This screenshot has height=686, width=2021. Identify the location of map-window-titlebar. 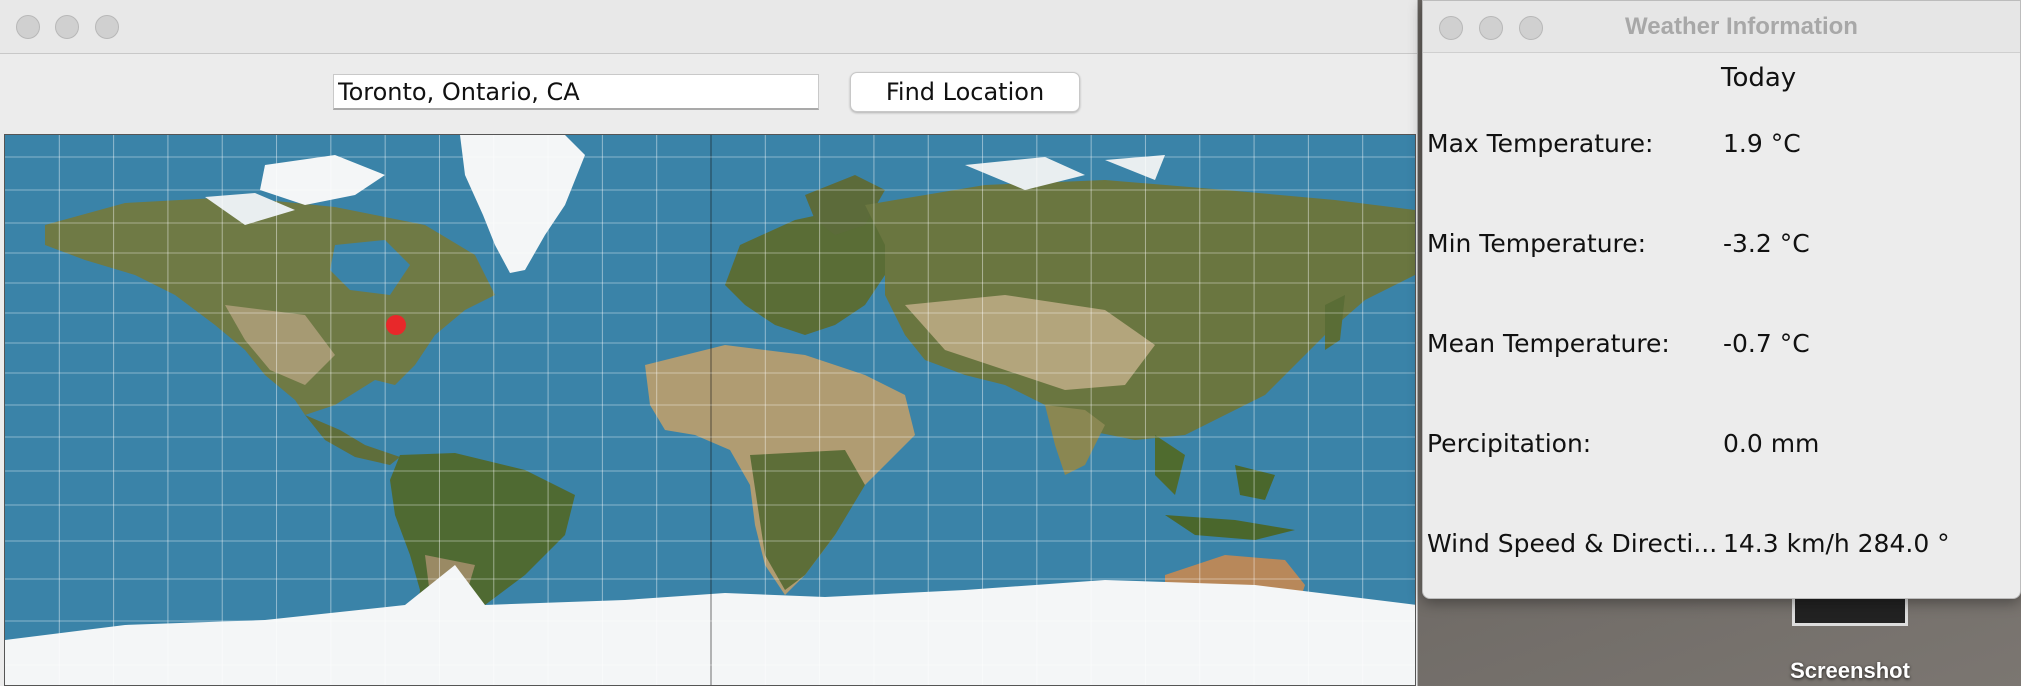
(708, 27).